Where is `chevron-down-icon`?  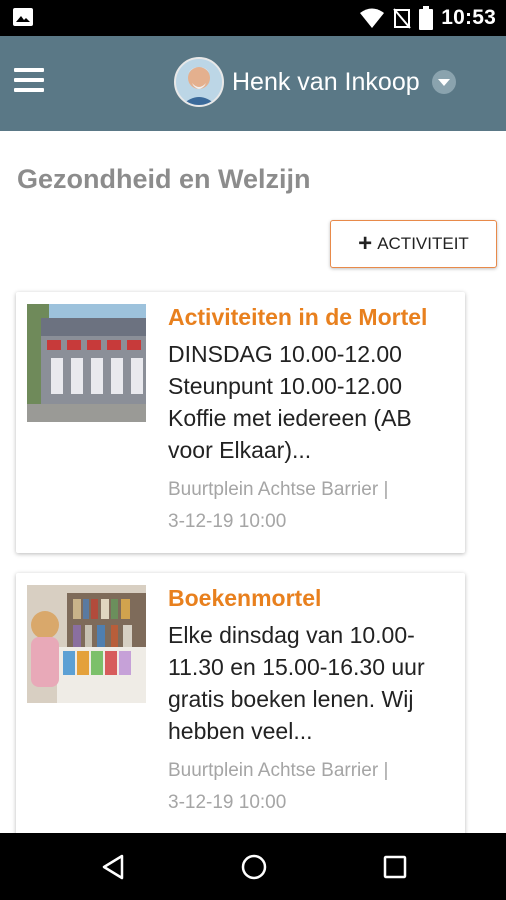 chevron-down-icon is located at coordinates (443, 82).